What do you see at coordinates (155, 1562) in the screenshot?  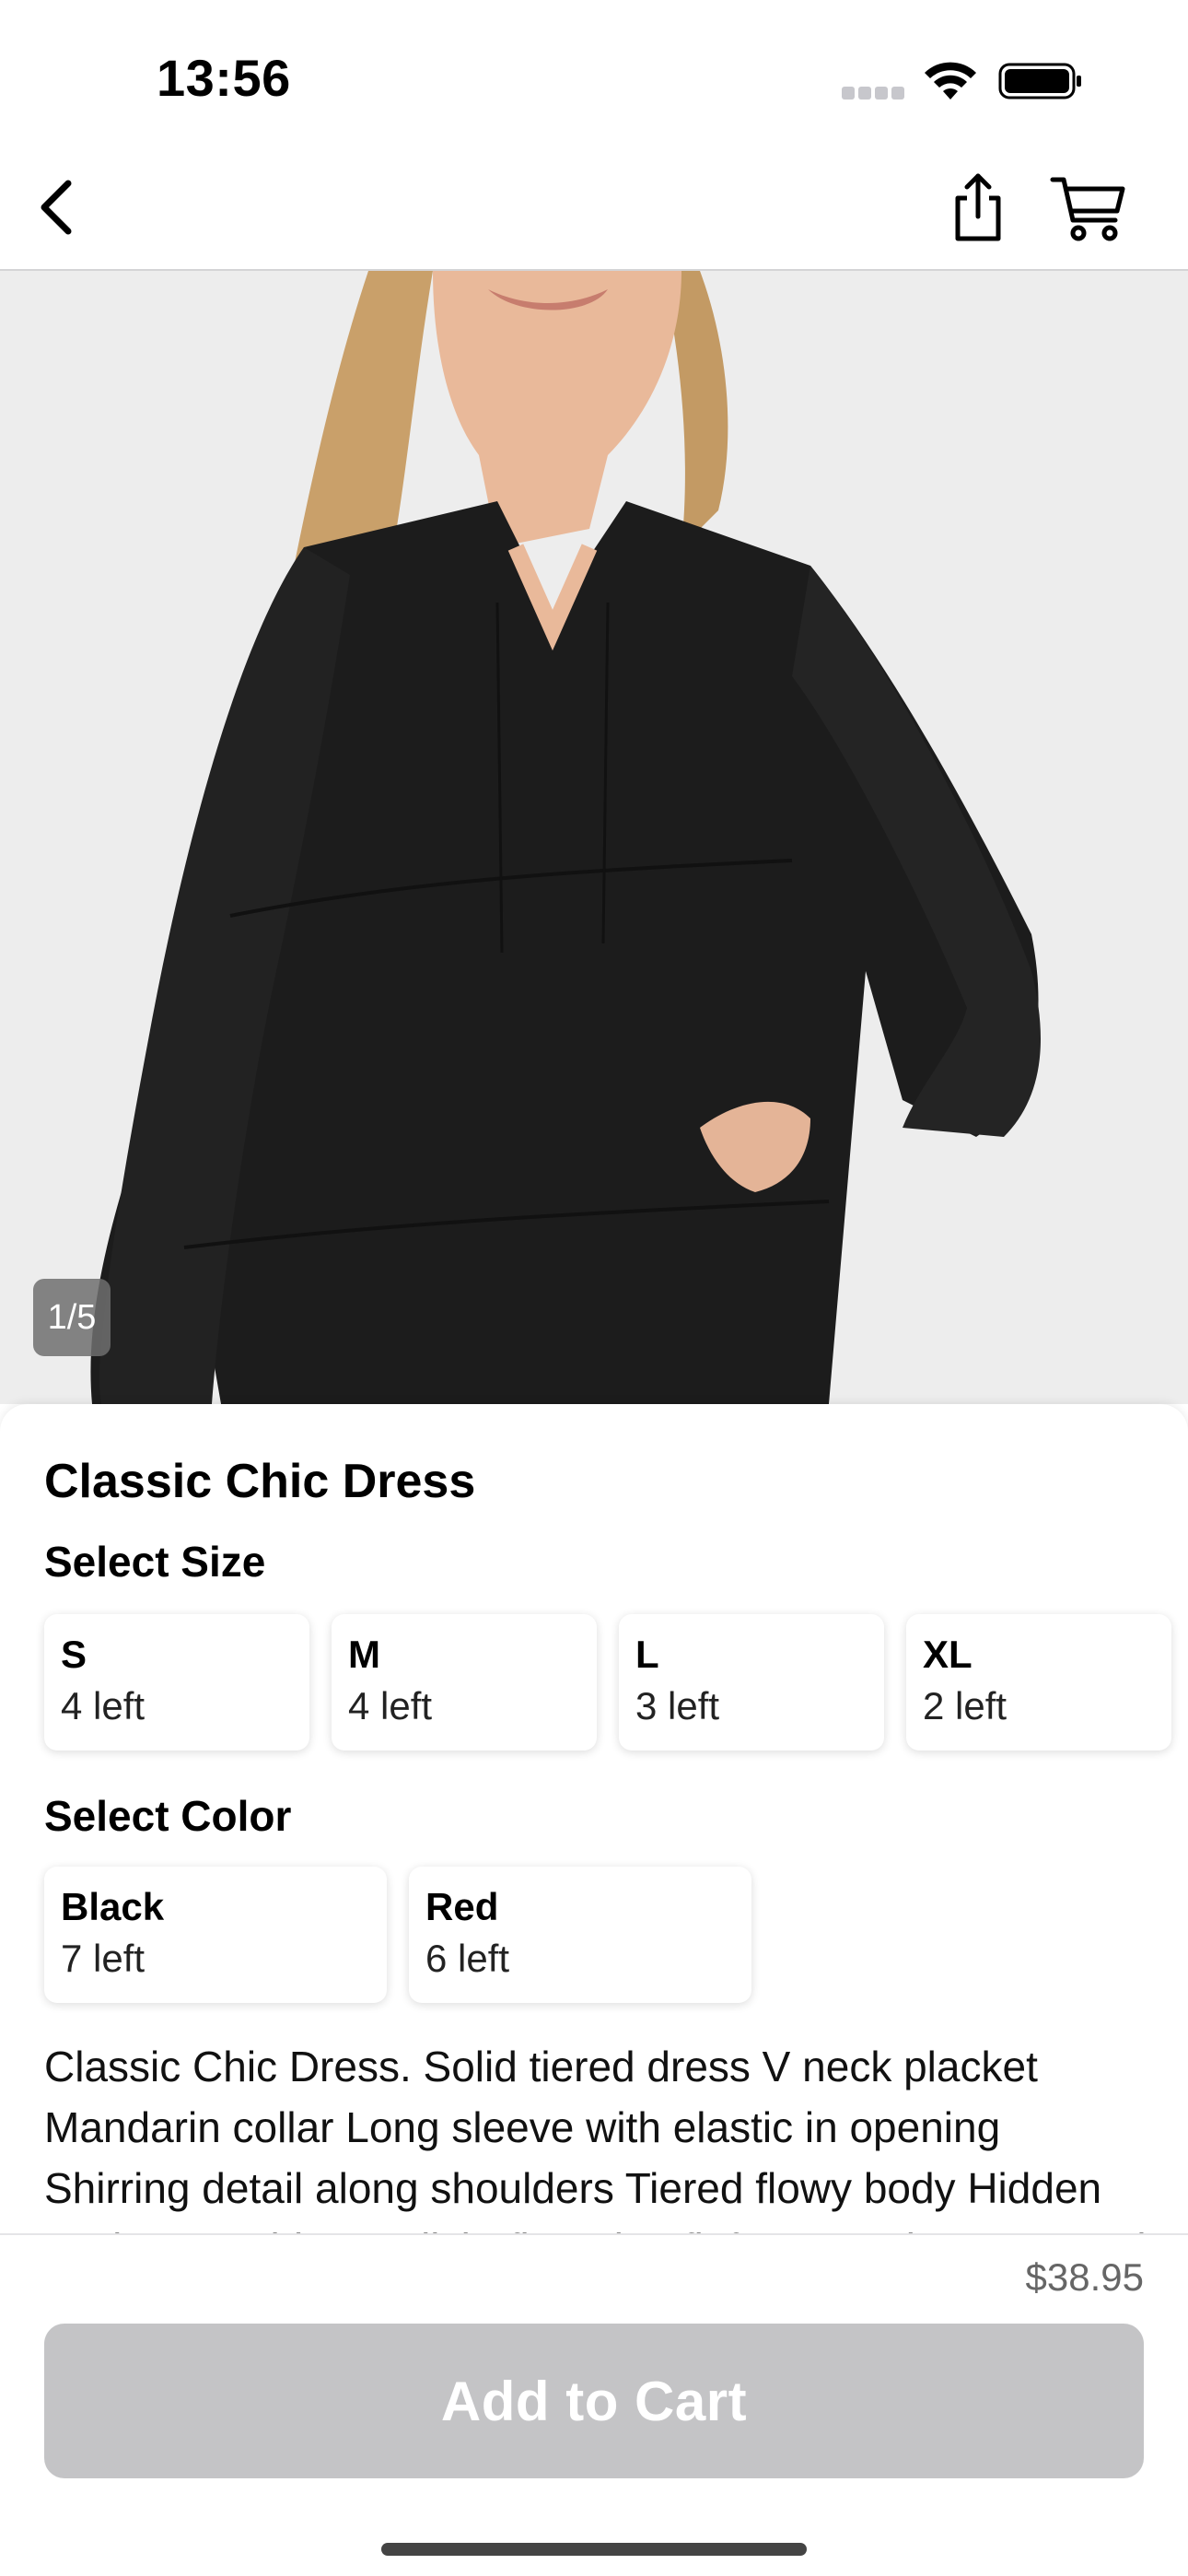 I see `select-size-label: Select Size` at bounding box center [155, 1562].